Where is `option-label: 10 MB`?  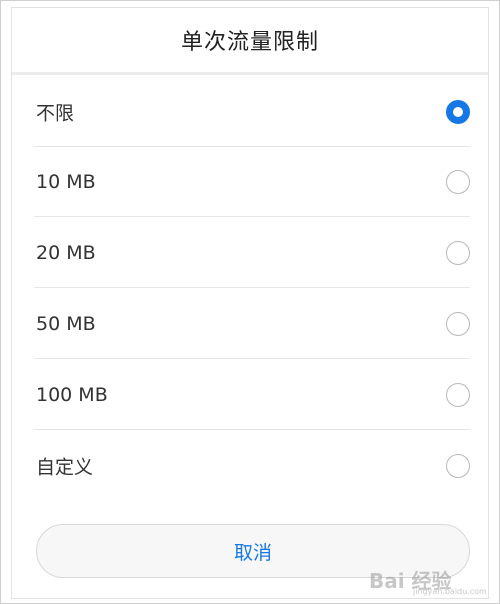
option-label: 10 MB is located at coordinates (66, 182).